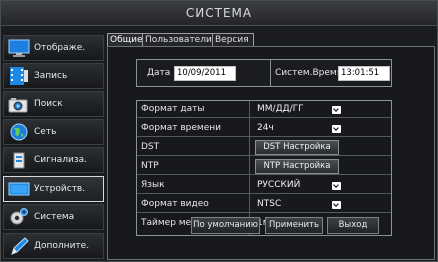 The height and width of the screenshot is (262, 438). I want to click on time-field: 13:01:51, so click(364, 73).